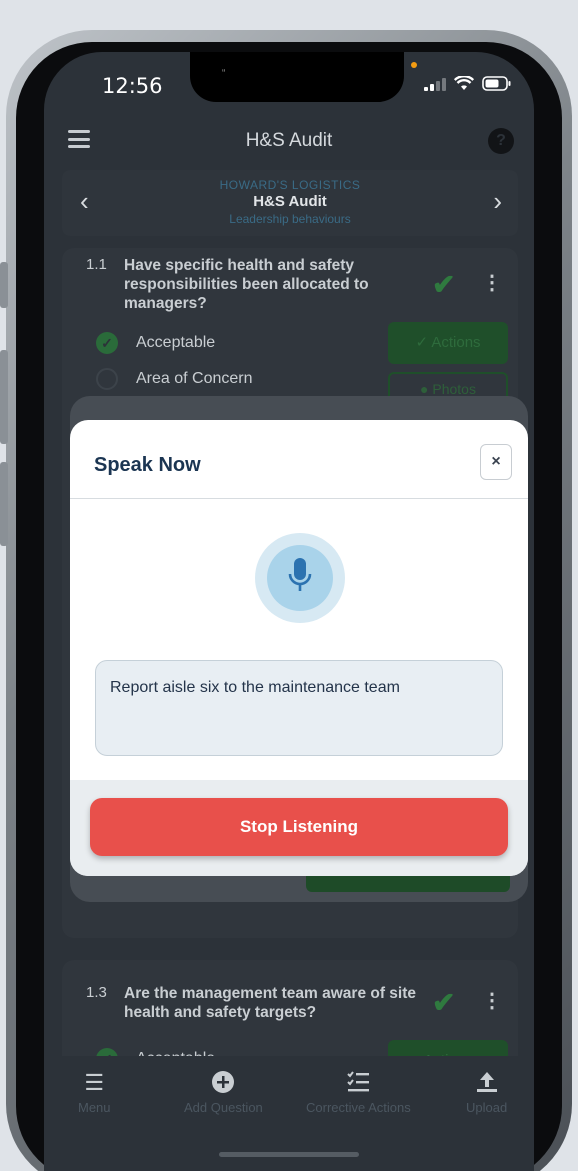 The height and width of the screenshot is (1171, 578). What do you see at coordinates (194, 378) in the screenshot?
I see `option-label: Area of Concern` at bounding box center [194, 378].